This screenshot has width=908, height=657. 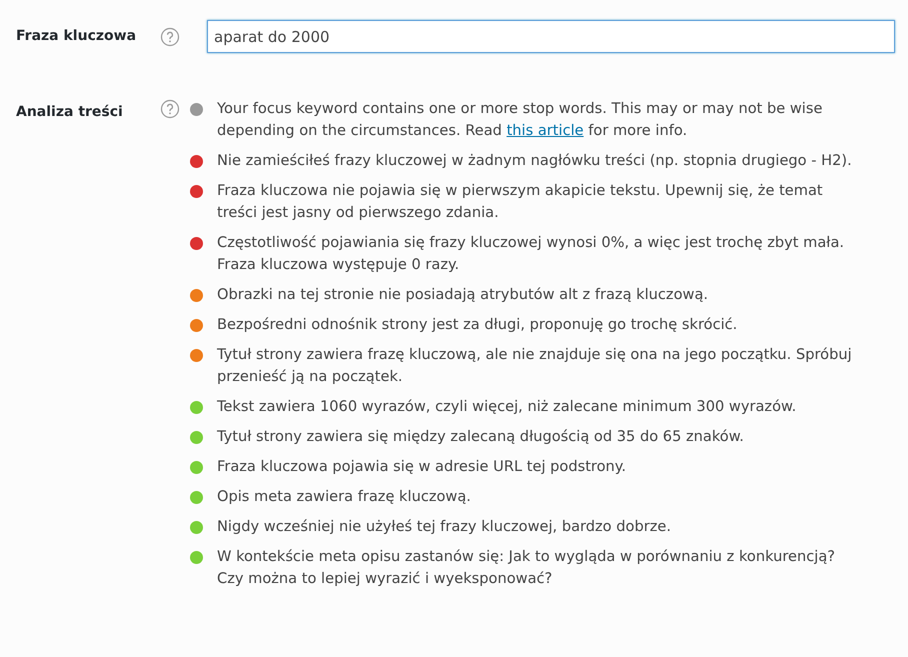 What do you see at coordinates (344, 497) in the screenshot?
I see `analysis-message: Opis meta zawiera frazę kluczową.` at bounding box center [344, 497].